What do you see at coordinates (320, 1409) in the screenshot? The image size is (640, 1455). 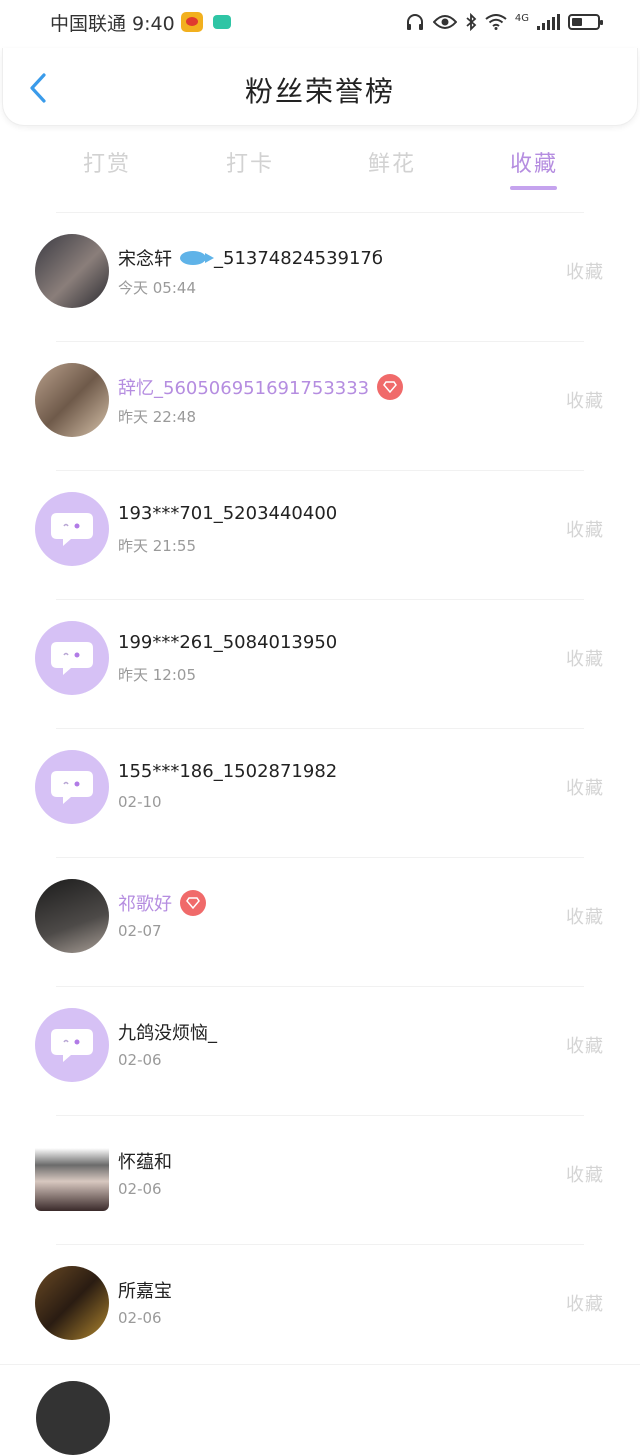 I see `list-item-partial` at bounding box center [320, 1409].